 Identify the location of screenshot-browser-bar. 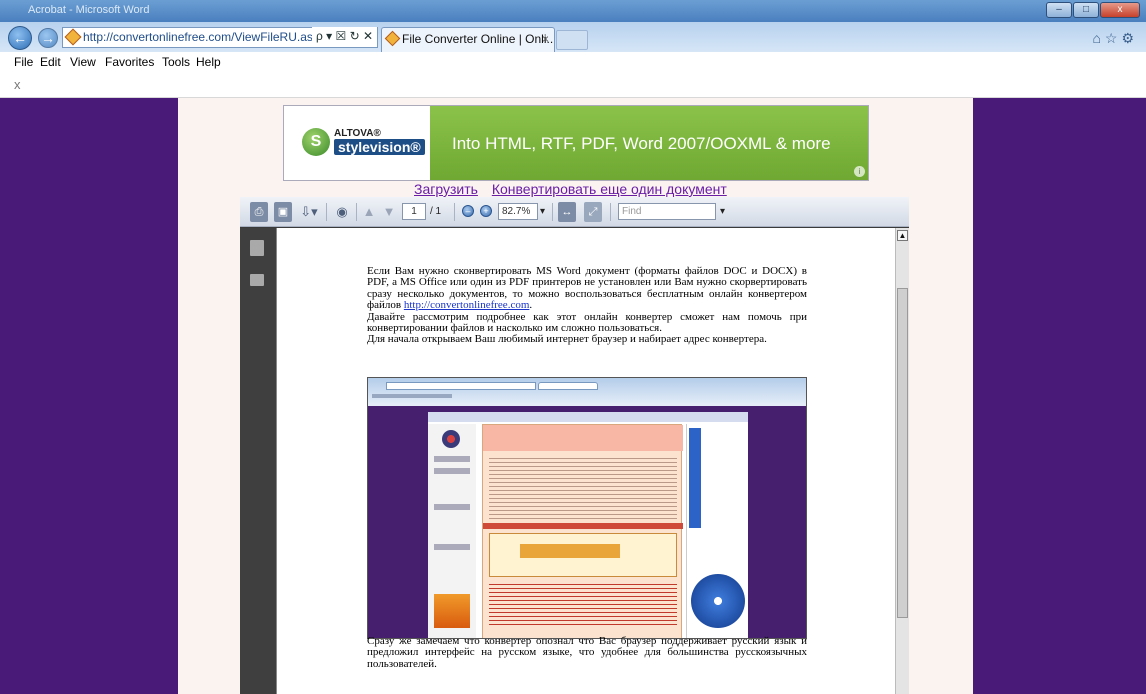
(587, 392).